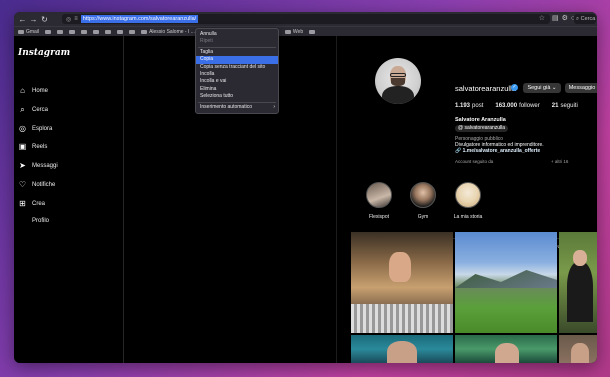  Describe the element at coordinates (423, 217) in the screenshot. I see `highlight-label: Gym` at that location.